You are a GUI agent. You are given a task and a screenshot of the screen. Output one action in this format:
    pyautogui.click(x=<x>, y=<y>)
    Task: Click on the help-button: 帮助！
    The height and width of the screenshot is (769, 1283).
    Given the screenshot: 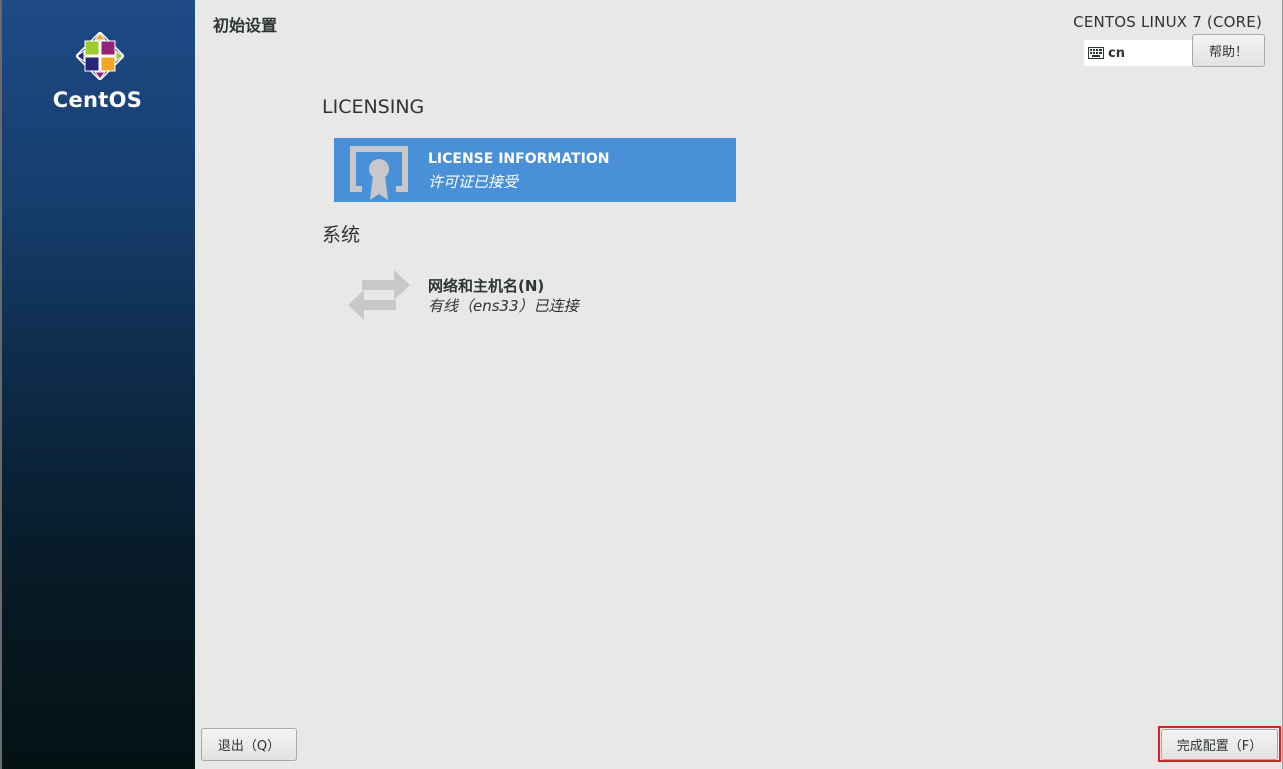 What is the action you would take?
    pyautogui.click(x=1228, y=50)
    